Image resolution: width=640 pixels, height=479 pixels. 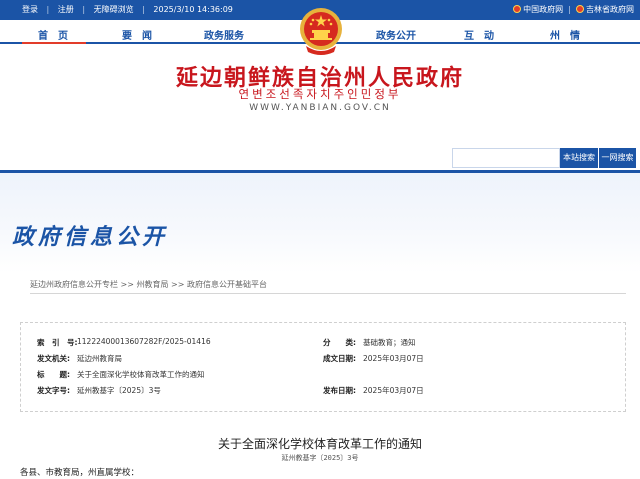 I want to click on register-link: 注册, so click(x=66, y=9).